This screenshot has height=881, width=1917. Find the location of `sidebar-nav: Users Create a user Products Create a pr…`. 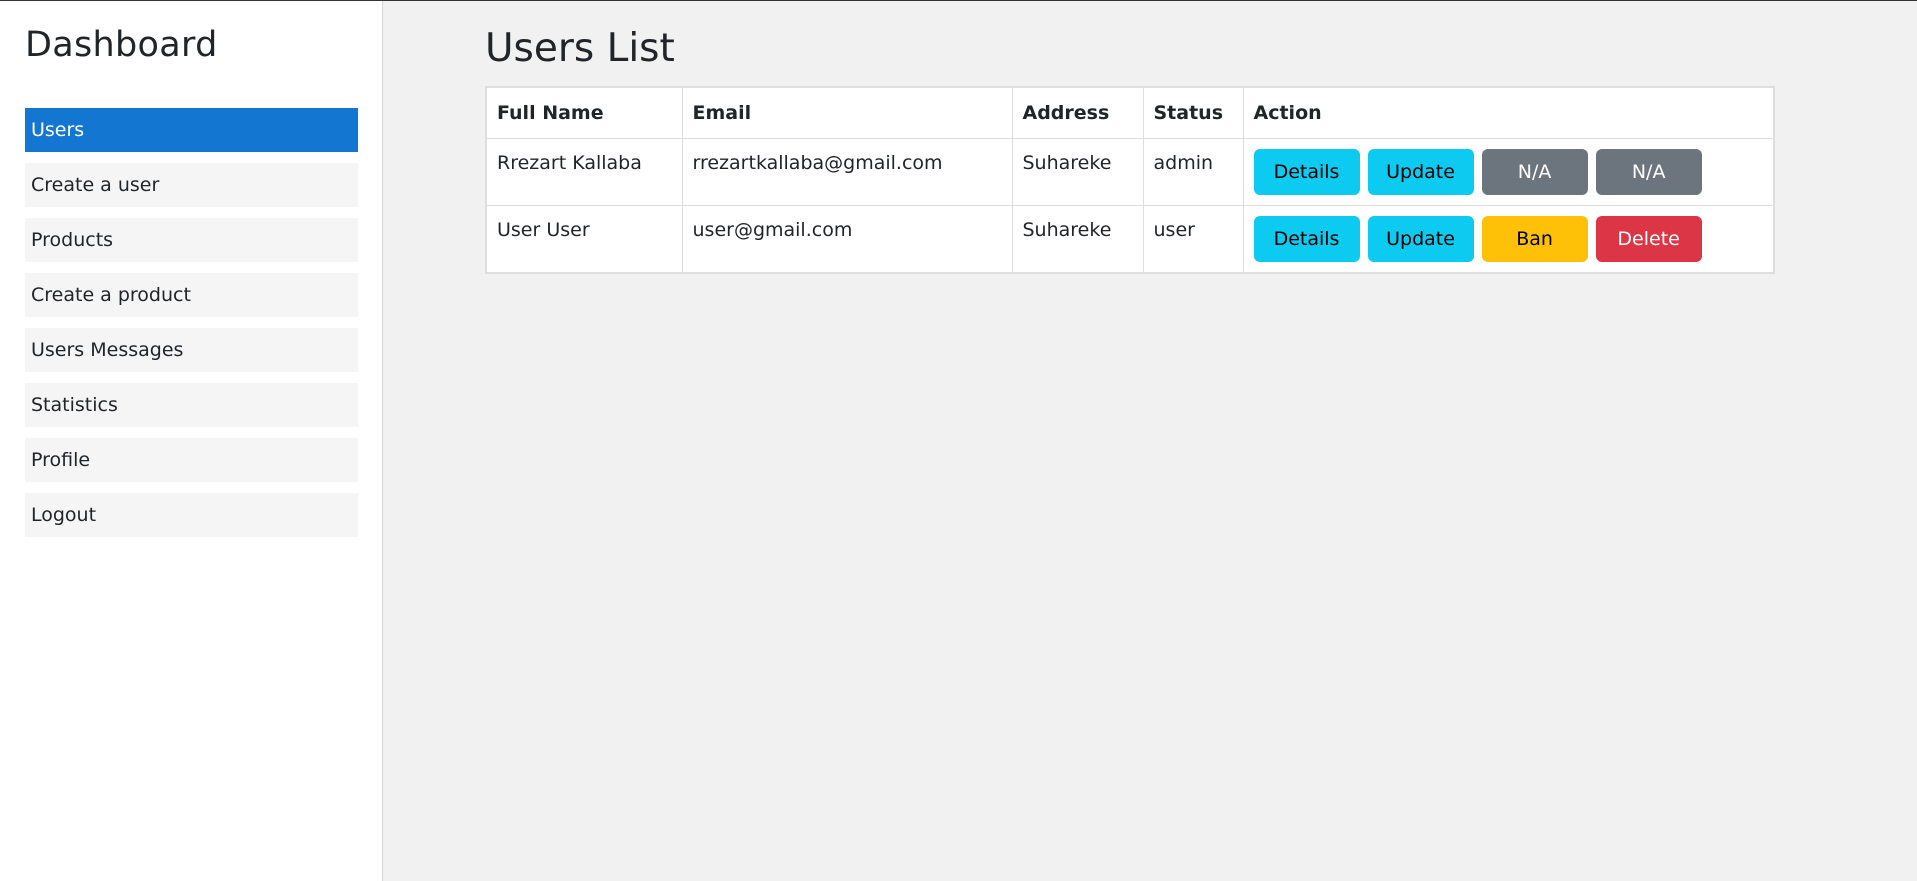

sidebar-nav: Users Create a user Products Create a pr… is located at coordinates (191, 328).